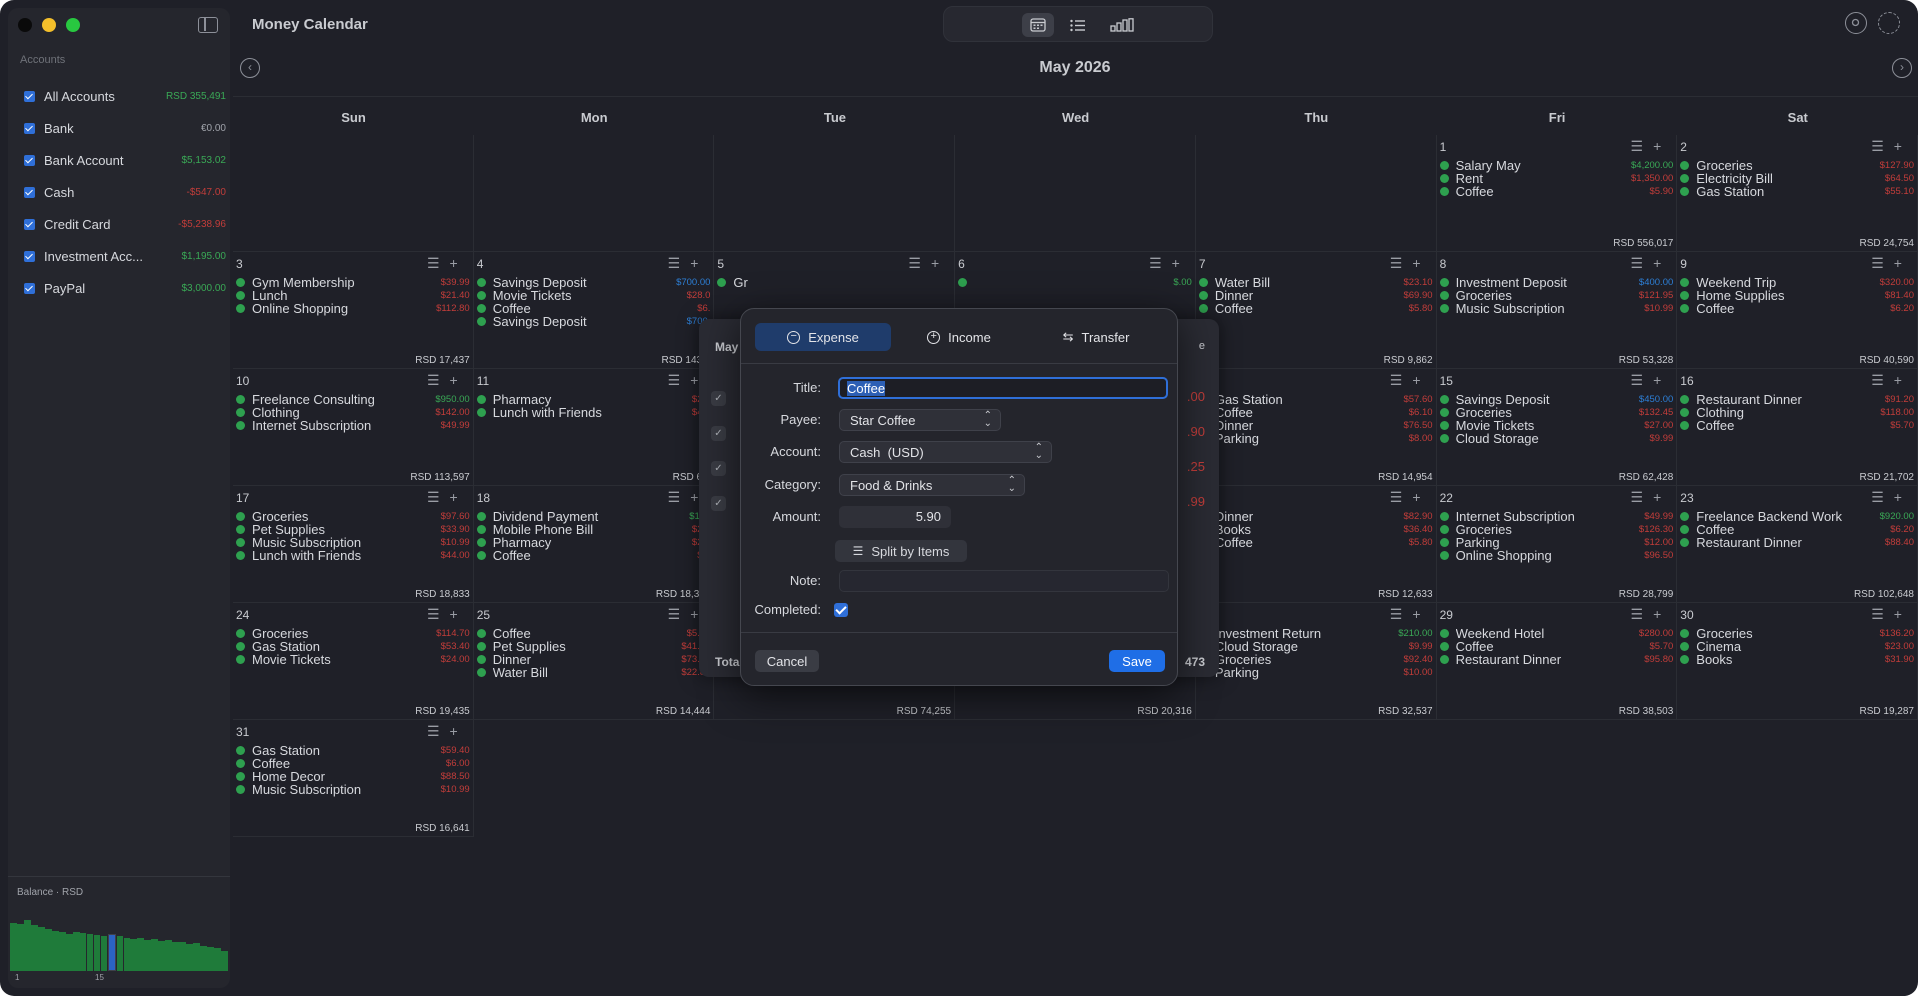 This screenshot has width=1918, height=996. Describe the element at coordinates (125, 256) in the screenshot. I see `account-row: Investment Acc... $1,195.00` at that location.